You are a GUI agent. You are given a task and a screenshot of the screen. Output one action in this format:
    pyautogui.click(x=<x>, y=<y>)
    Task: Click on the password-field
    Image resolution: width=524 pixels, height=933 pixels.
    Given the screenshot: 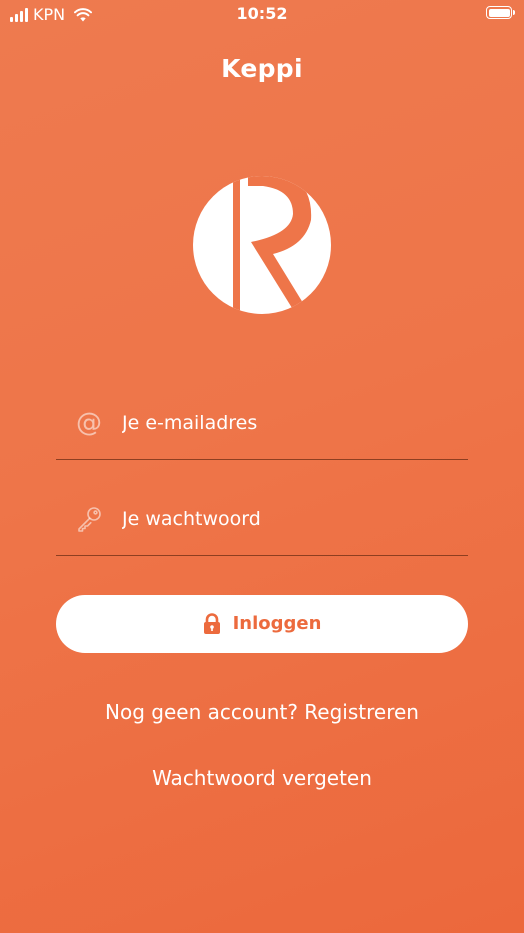 What is the action you would take?
    pyautogui.click(x=262, y=525)
    